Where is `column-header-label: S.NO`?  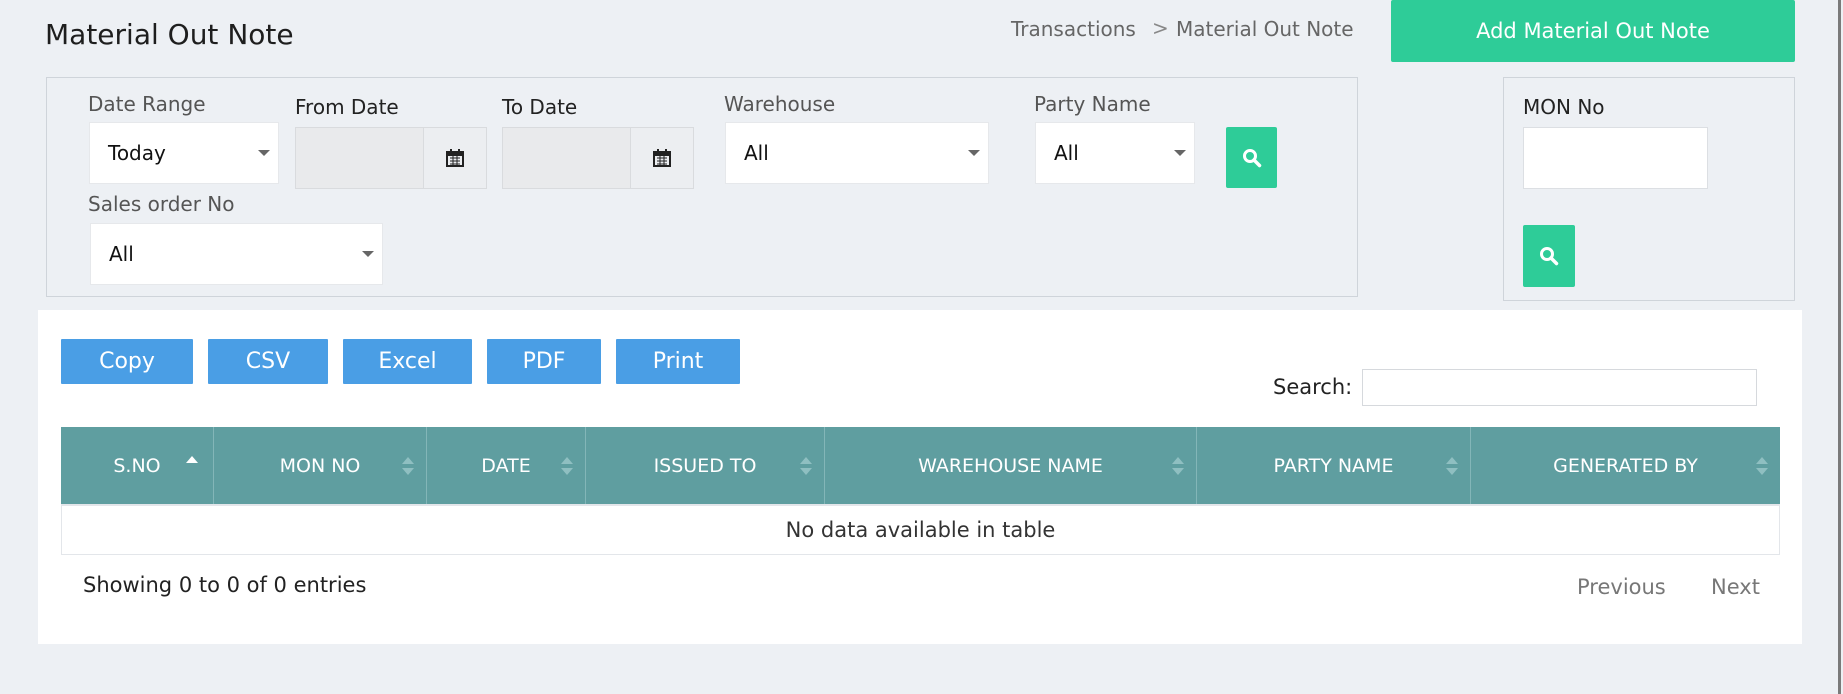
column-header-label: S.NO is located at coordinates (137, 465).